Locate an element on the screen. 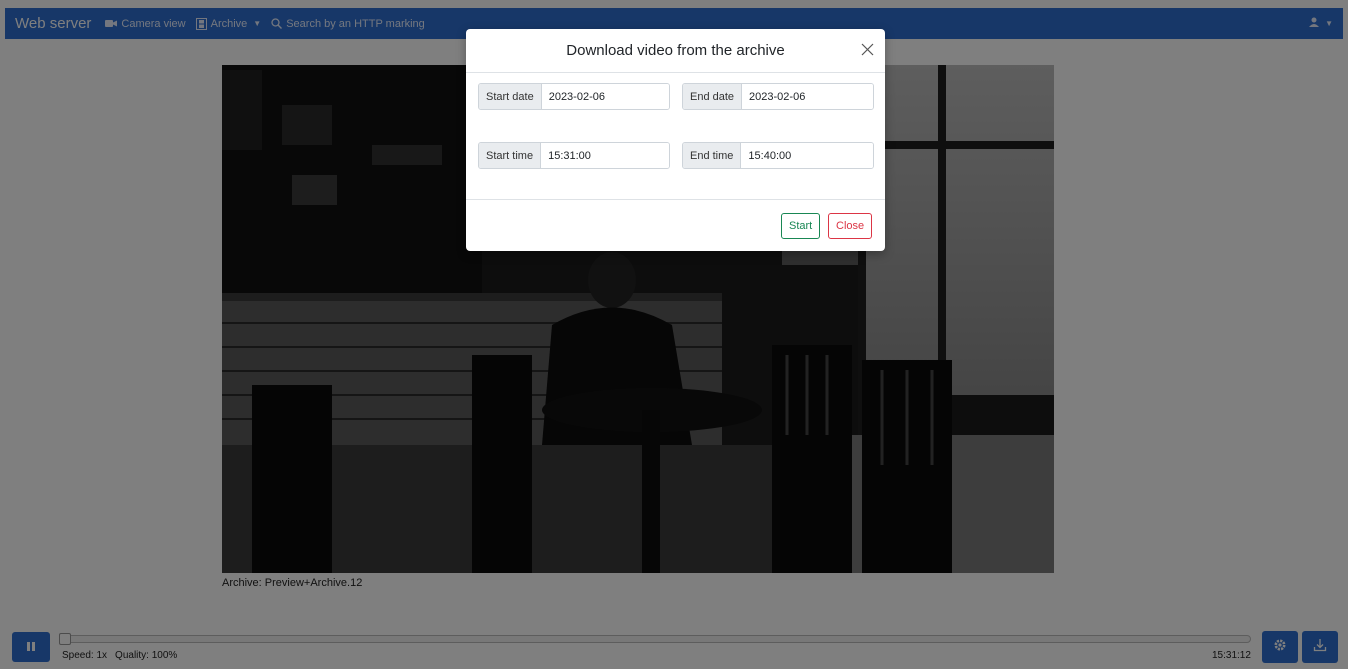 The width and height of the screenshot is (1348, 669). close-button: Close is located at coordinates (850, 226).